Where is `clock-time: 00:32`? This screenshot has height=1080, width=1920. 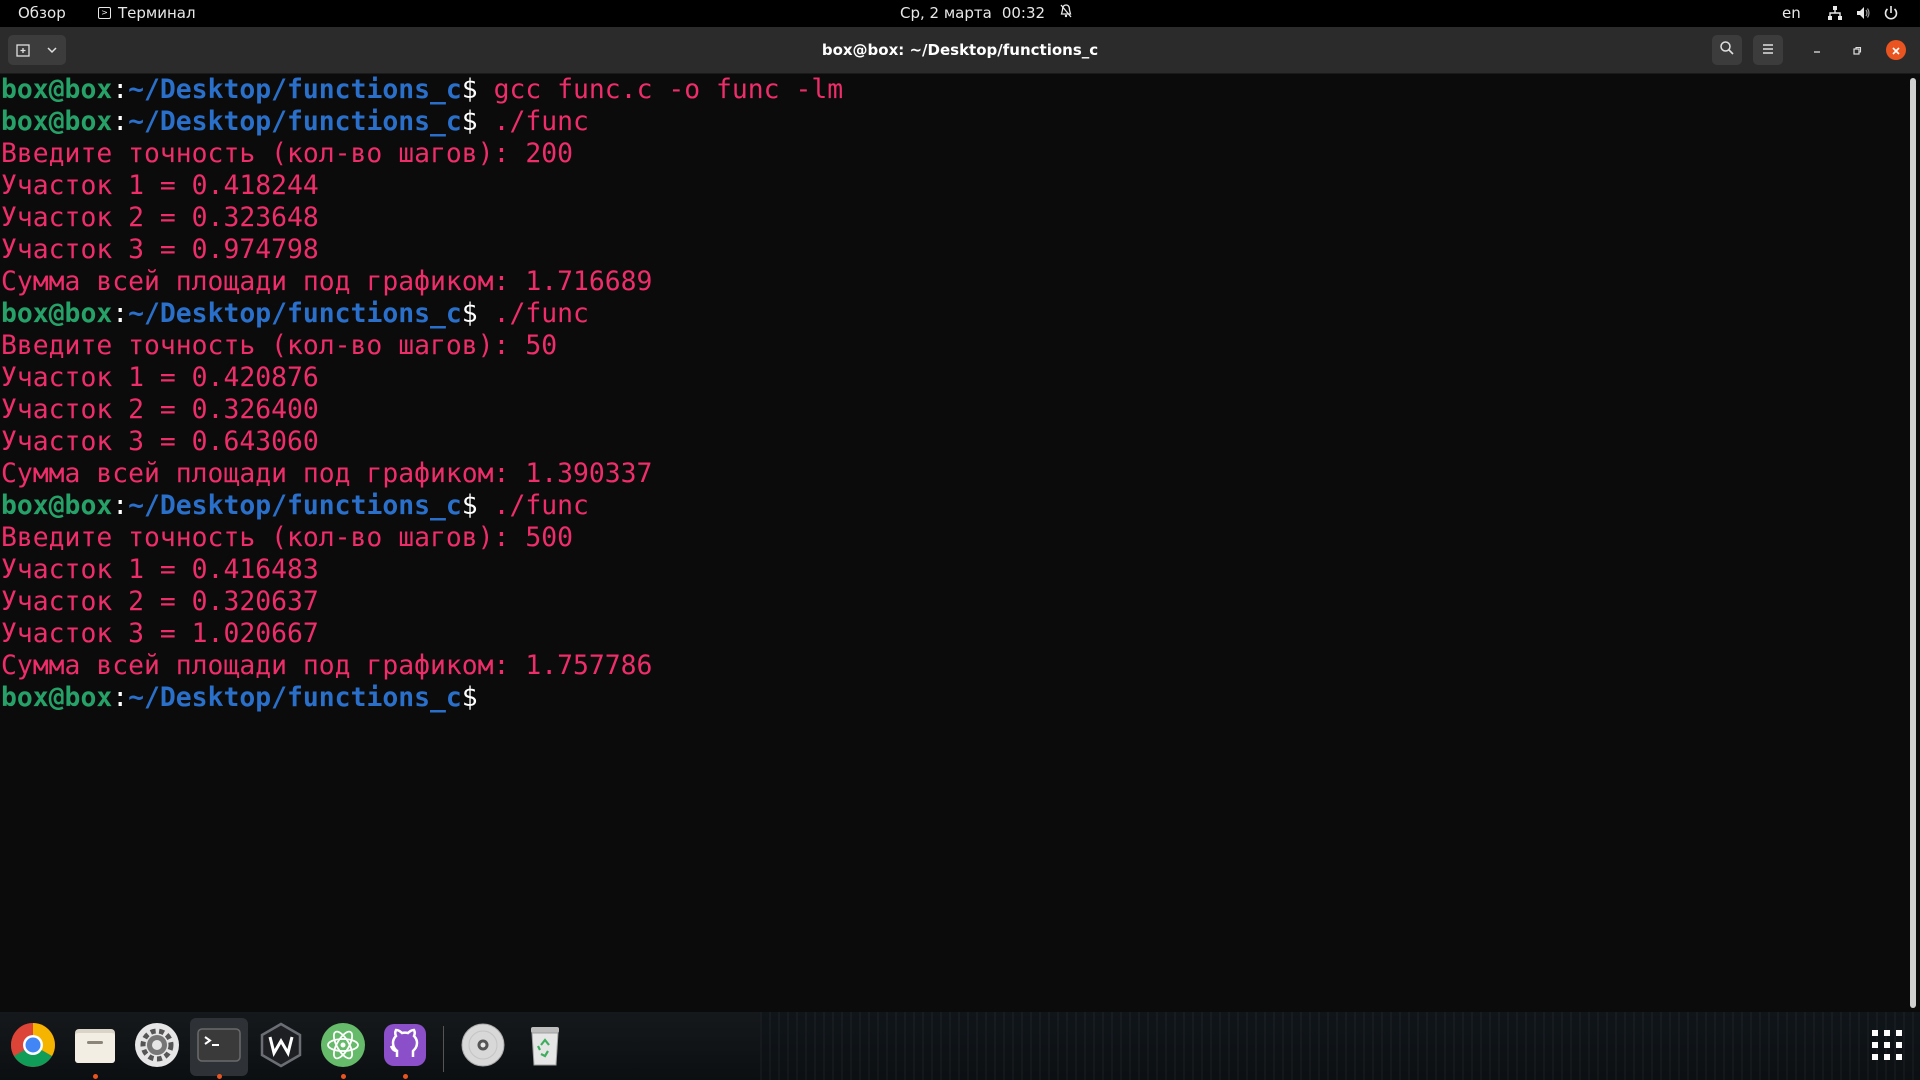 clock-time: 00:32 is located at coordinates (1023, 13).